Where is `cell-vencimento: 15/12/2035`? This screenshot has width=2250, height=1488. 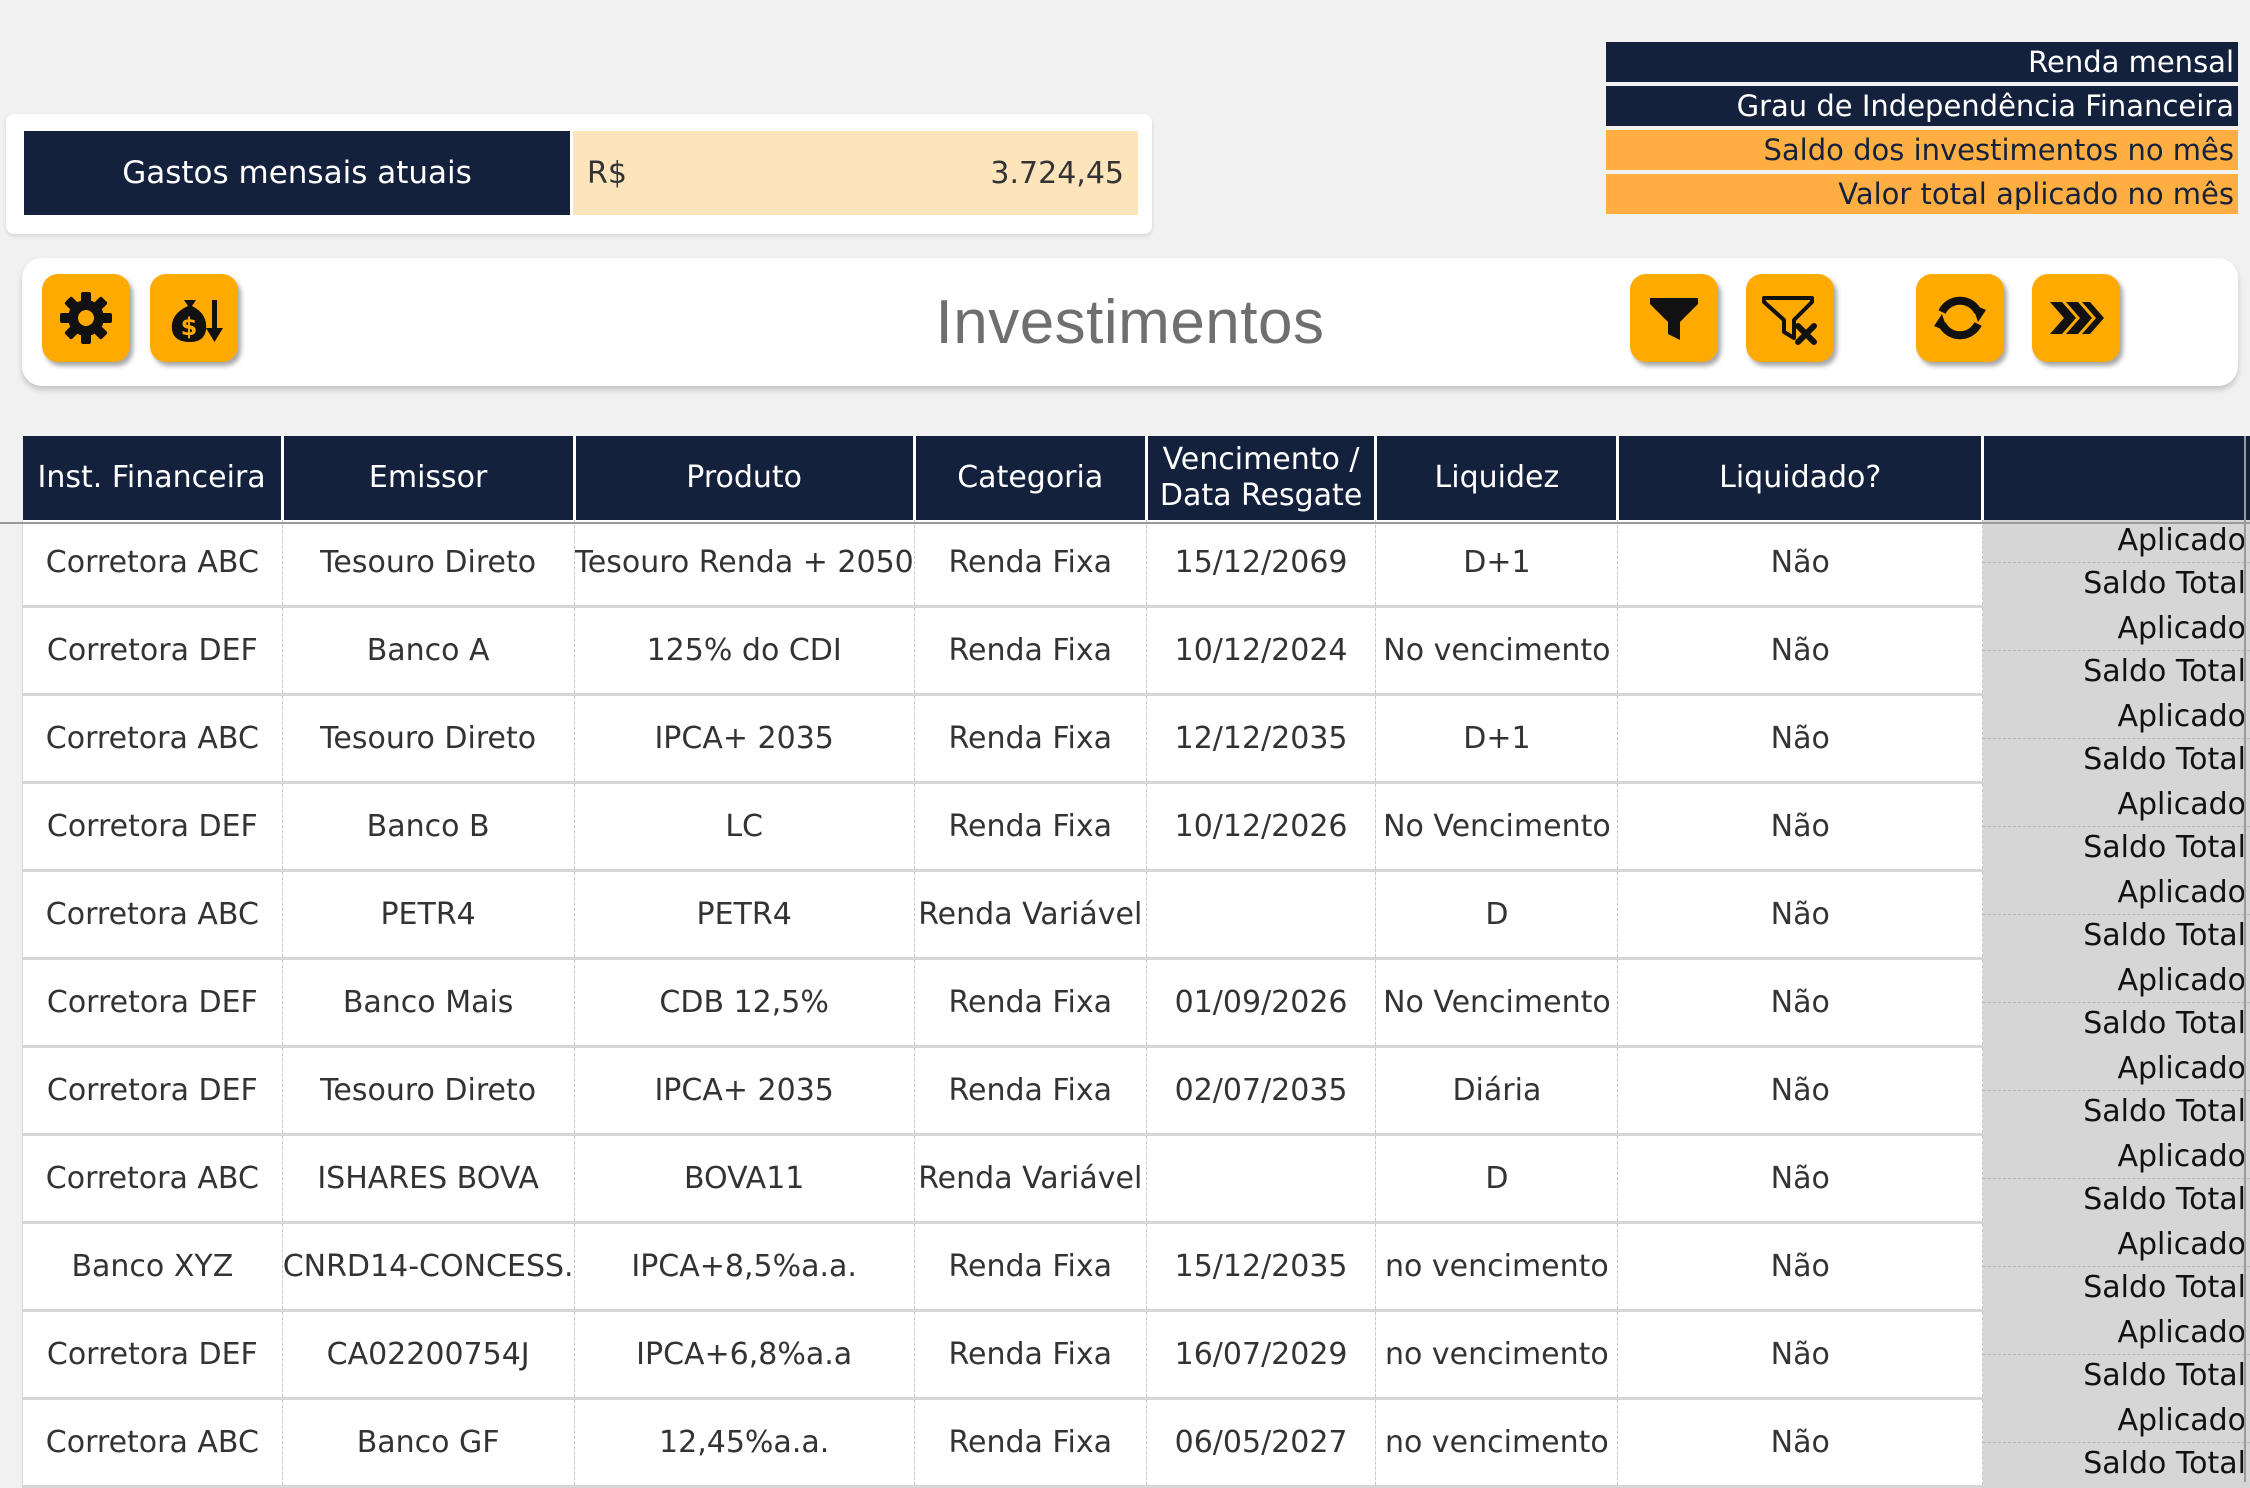
cell-vencimento: 15/12/2035 is located at coordinates (1261, 1267).